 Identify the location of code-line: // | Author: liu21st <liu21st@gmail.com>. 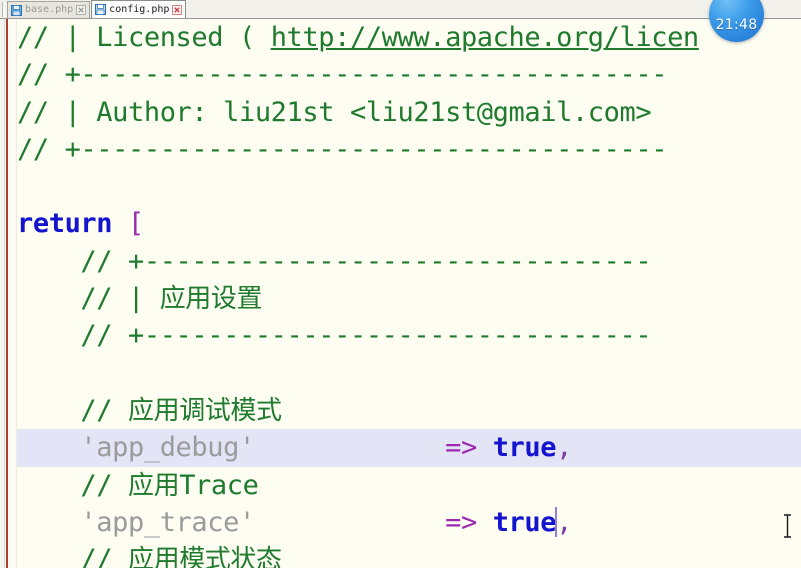
(409, 112).